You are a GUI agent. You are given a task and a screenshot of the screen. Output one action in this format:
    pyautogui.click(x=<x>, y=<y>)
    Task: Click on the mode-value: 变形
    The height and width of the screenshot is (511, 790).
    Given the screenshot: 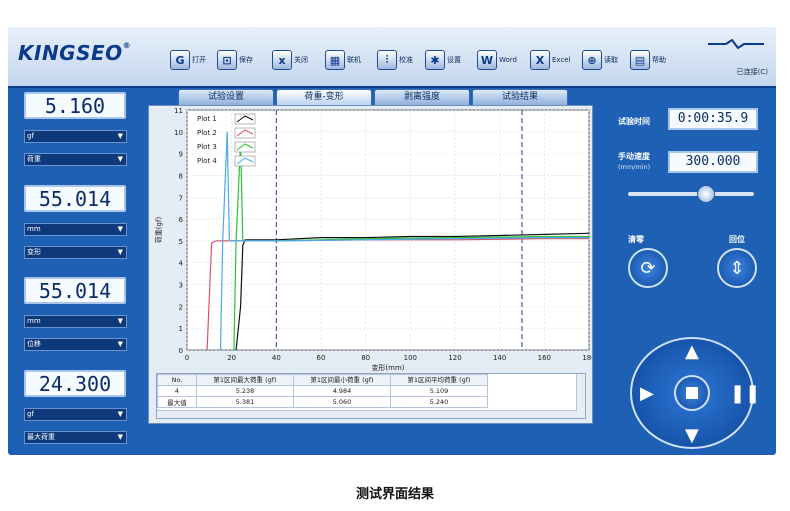 What is the action you would take?
    pyautogui.click(x=34, y=252)
    